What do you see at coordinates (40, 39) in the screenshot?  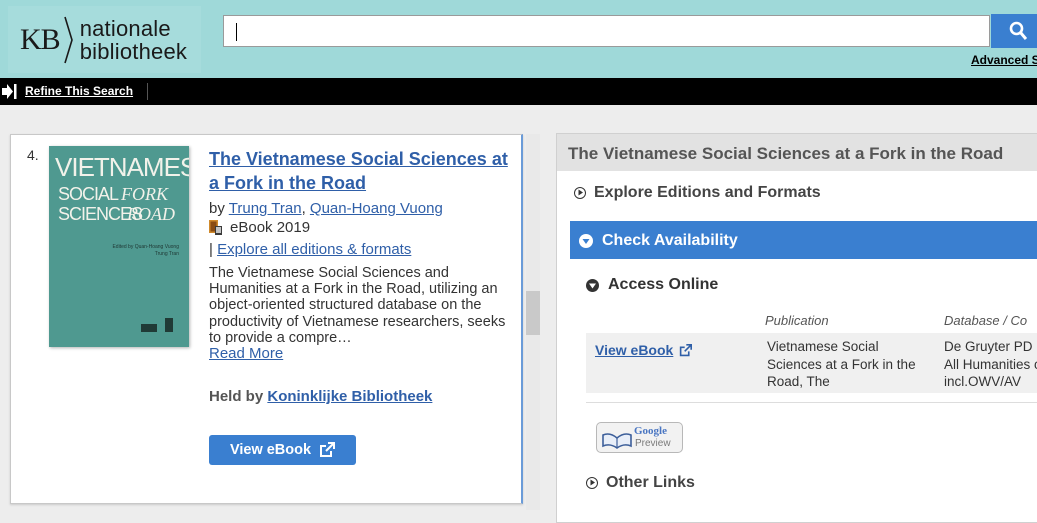 I see `logo-kb-mark: KB` at bounding box center [40, 39].